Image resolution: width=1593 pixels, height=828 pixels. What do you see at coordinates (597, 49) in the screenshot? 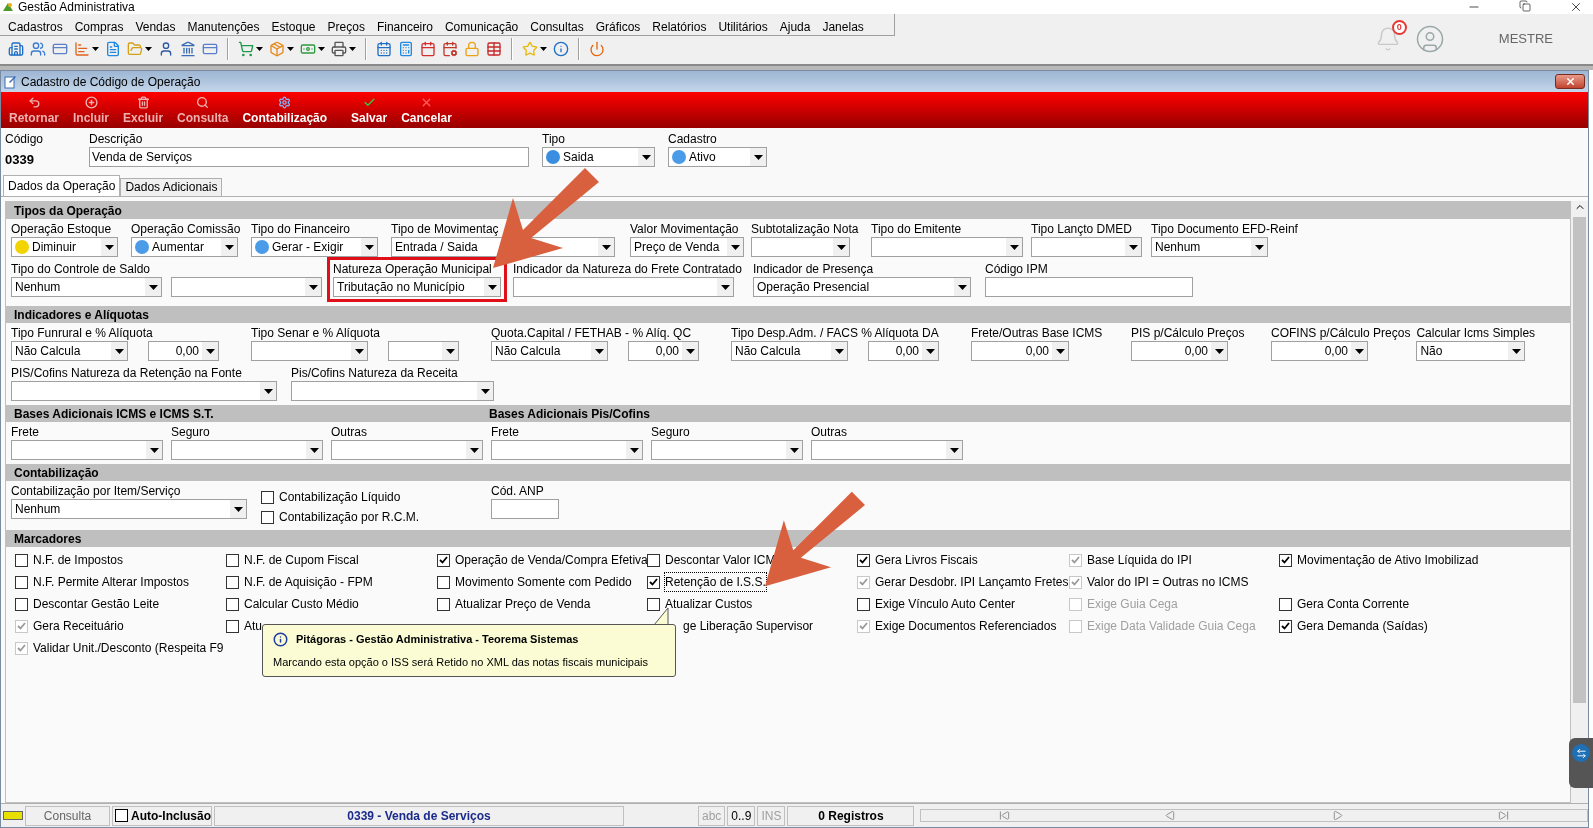
I see `power-icon` at bounding box center [597, 49].